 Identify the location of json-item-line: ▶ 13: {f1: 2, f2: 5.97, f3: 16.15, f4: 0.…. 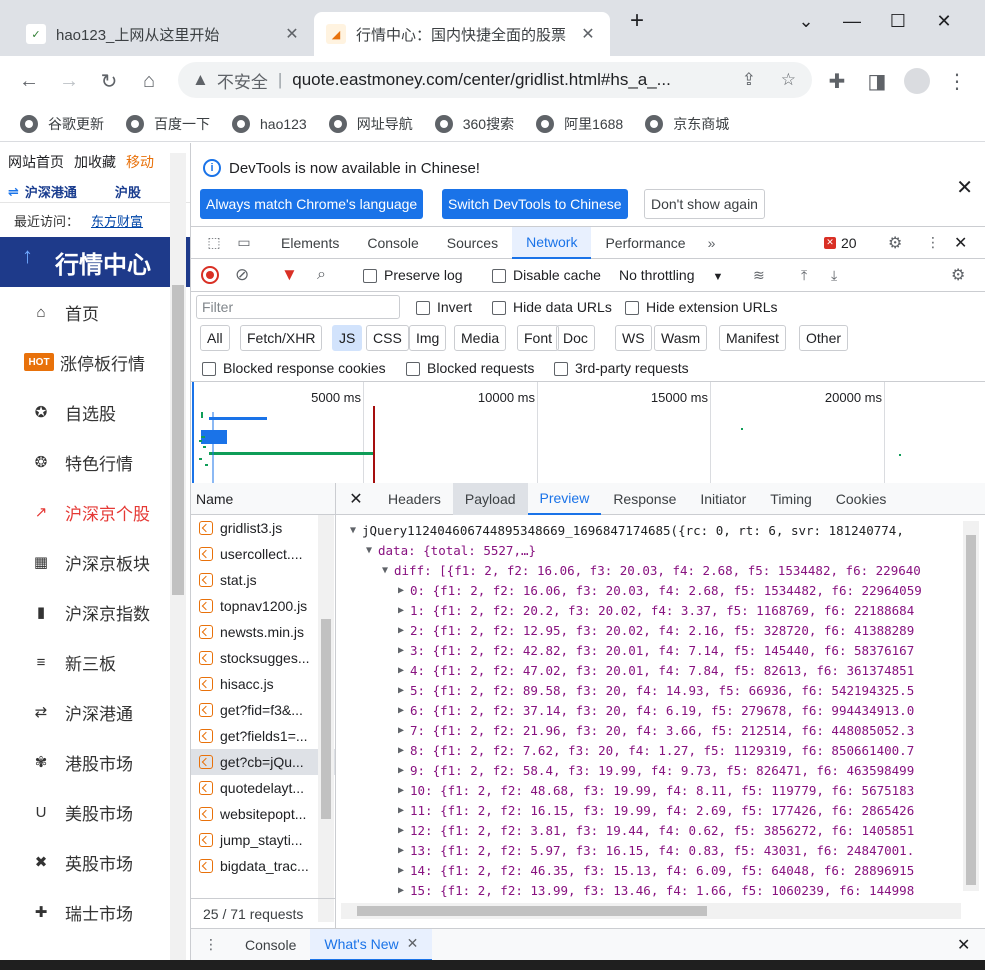
(651, 851).